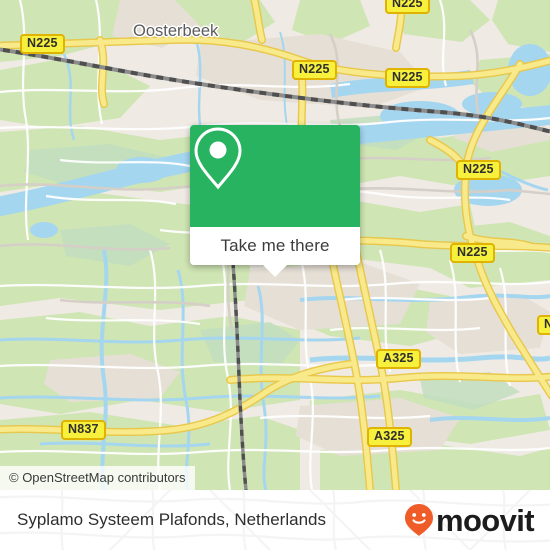 The image size is (550, 550). Describe the element at coordinates (389, 437) in the screenshot. I see `road-shield-a325-lower: A325` at that location.